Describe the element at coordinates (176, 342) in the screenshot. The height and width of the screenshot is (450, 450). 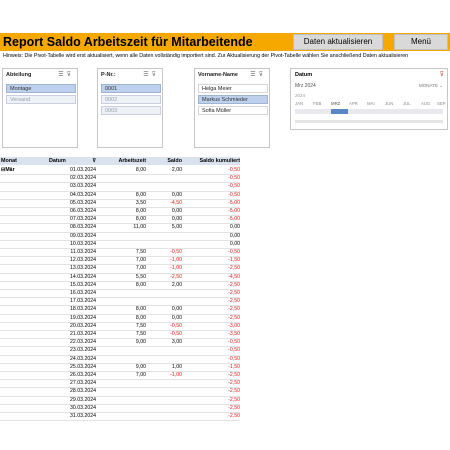
I see `cell-saldo: 3,00` at that location.